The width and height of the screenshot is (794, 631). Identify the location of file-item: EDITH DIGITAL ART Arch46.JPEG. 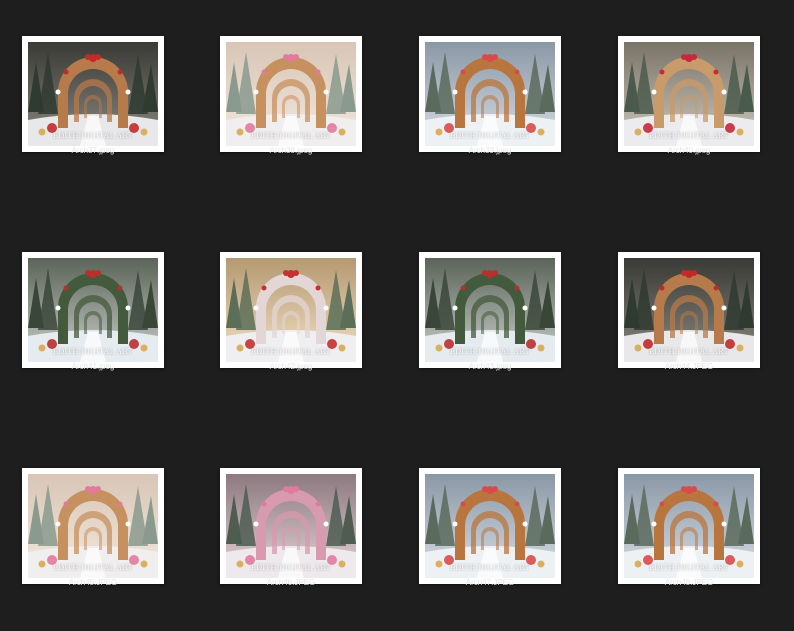
(297, 527).